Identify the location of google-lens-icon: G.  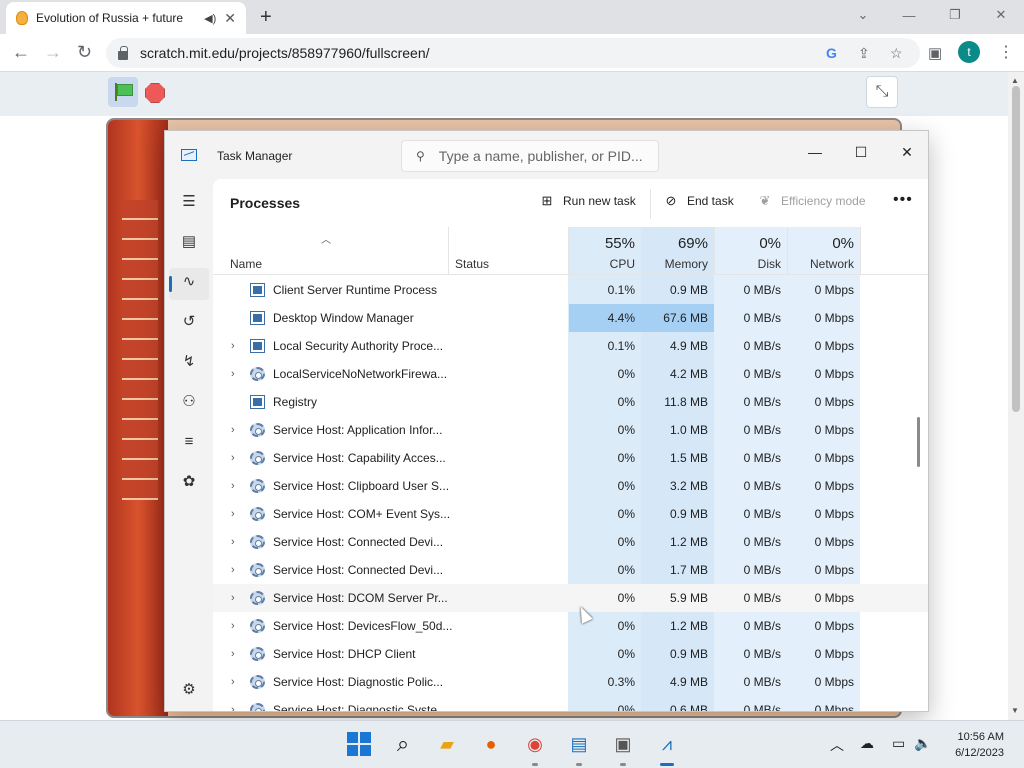
(831, 53).